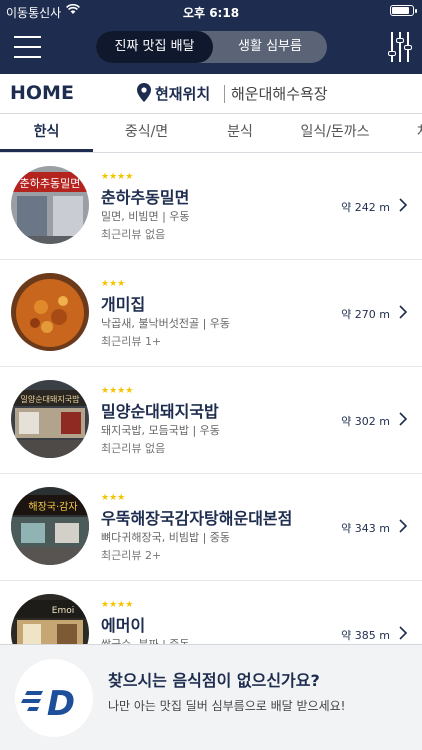  Describe the element at coordinates (365, 314) in the screenshot. I see `distance-label: 약 270 m` at that location.